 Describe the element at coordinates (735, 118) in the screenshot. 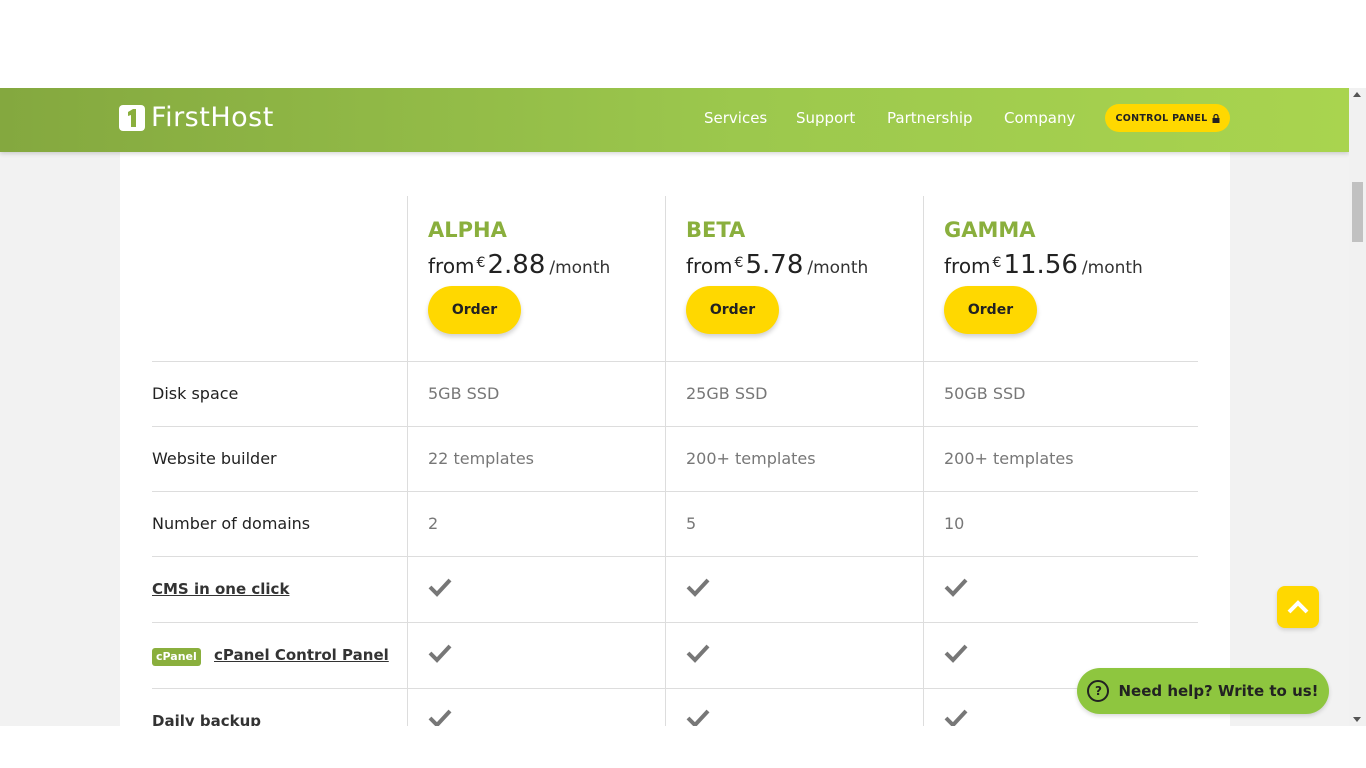

I see `nav-services: Services` at that location.